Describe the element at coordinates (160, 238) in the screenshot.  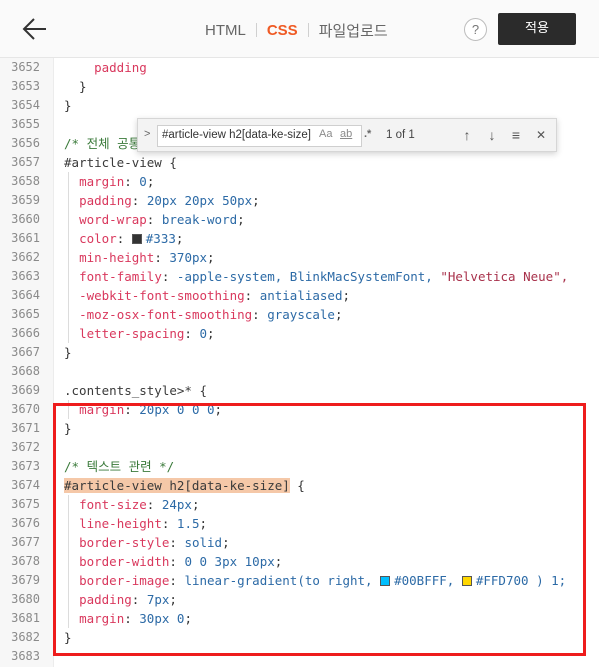
I see `css-value: #333` at that location.